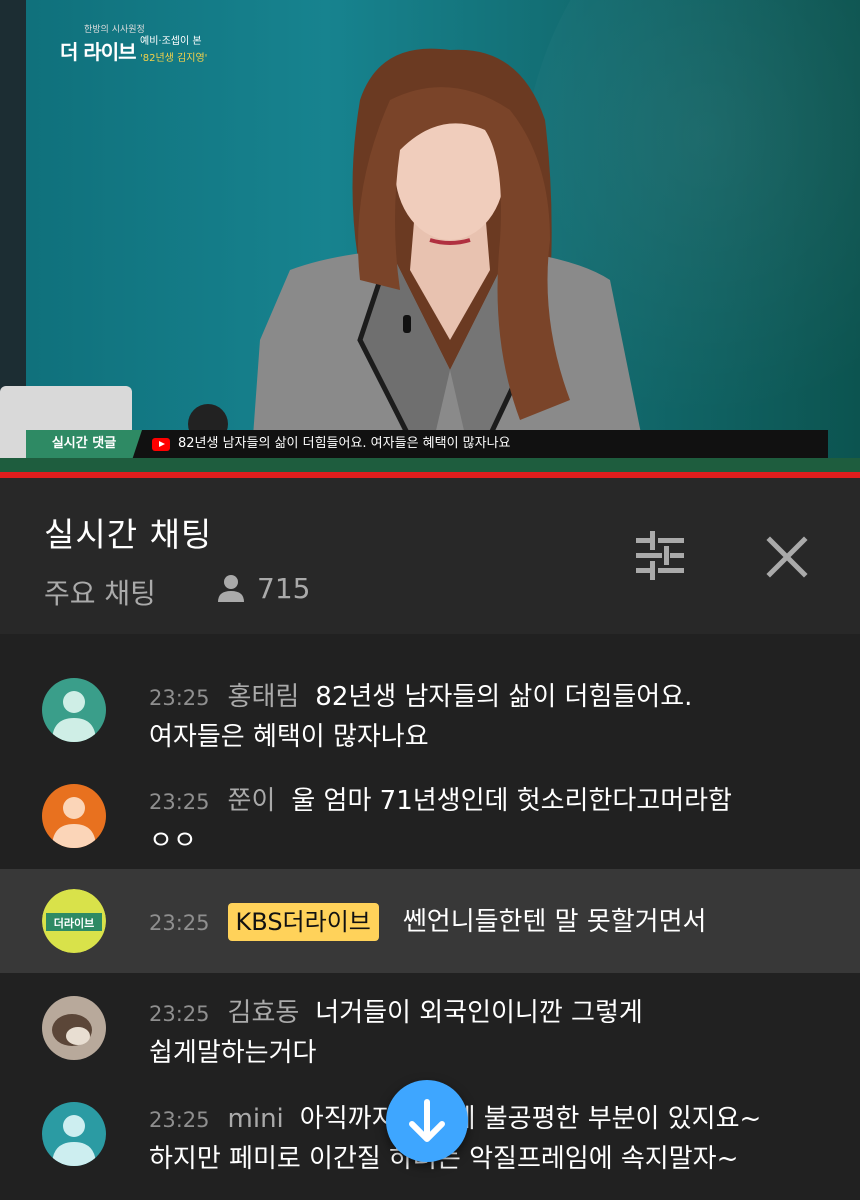  I want to click on show-logo: 한방의 시사원정 더 라이브 예비·조셉이 본 '82년생 김지영', so click(141, 47).